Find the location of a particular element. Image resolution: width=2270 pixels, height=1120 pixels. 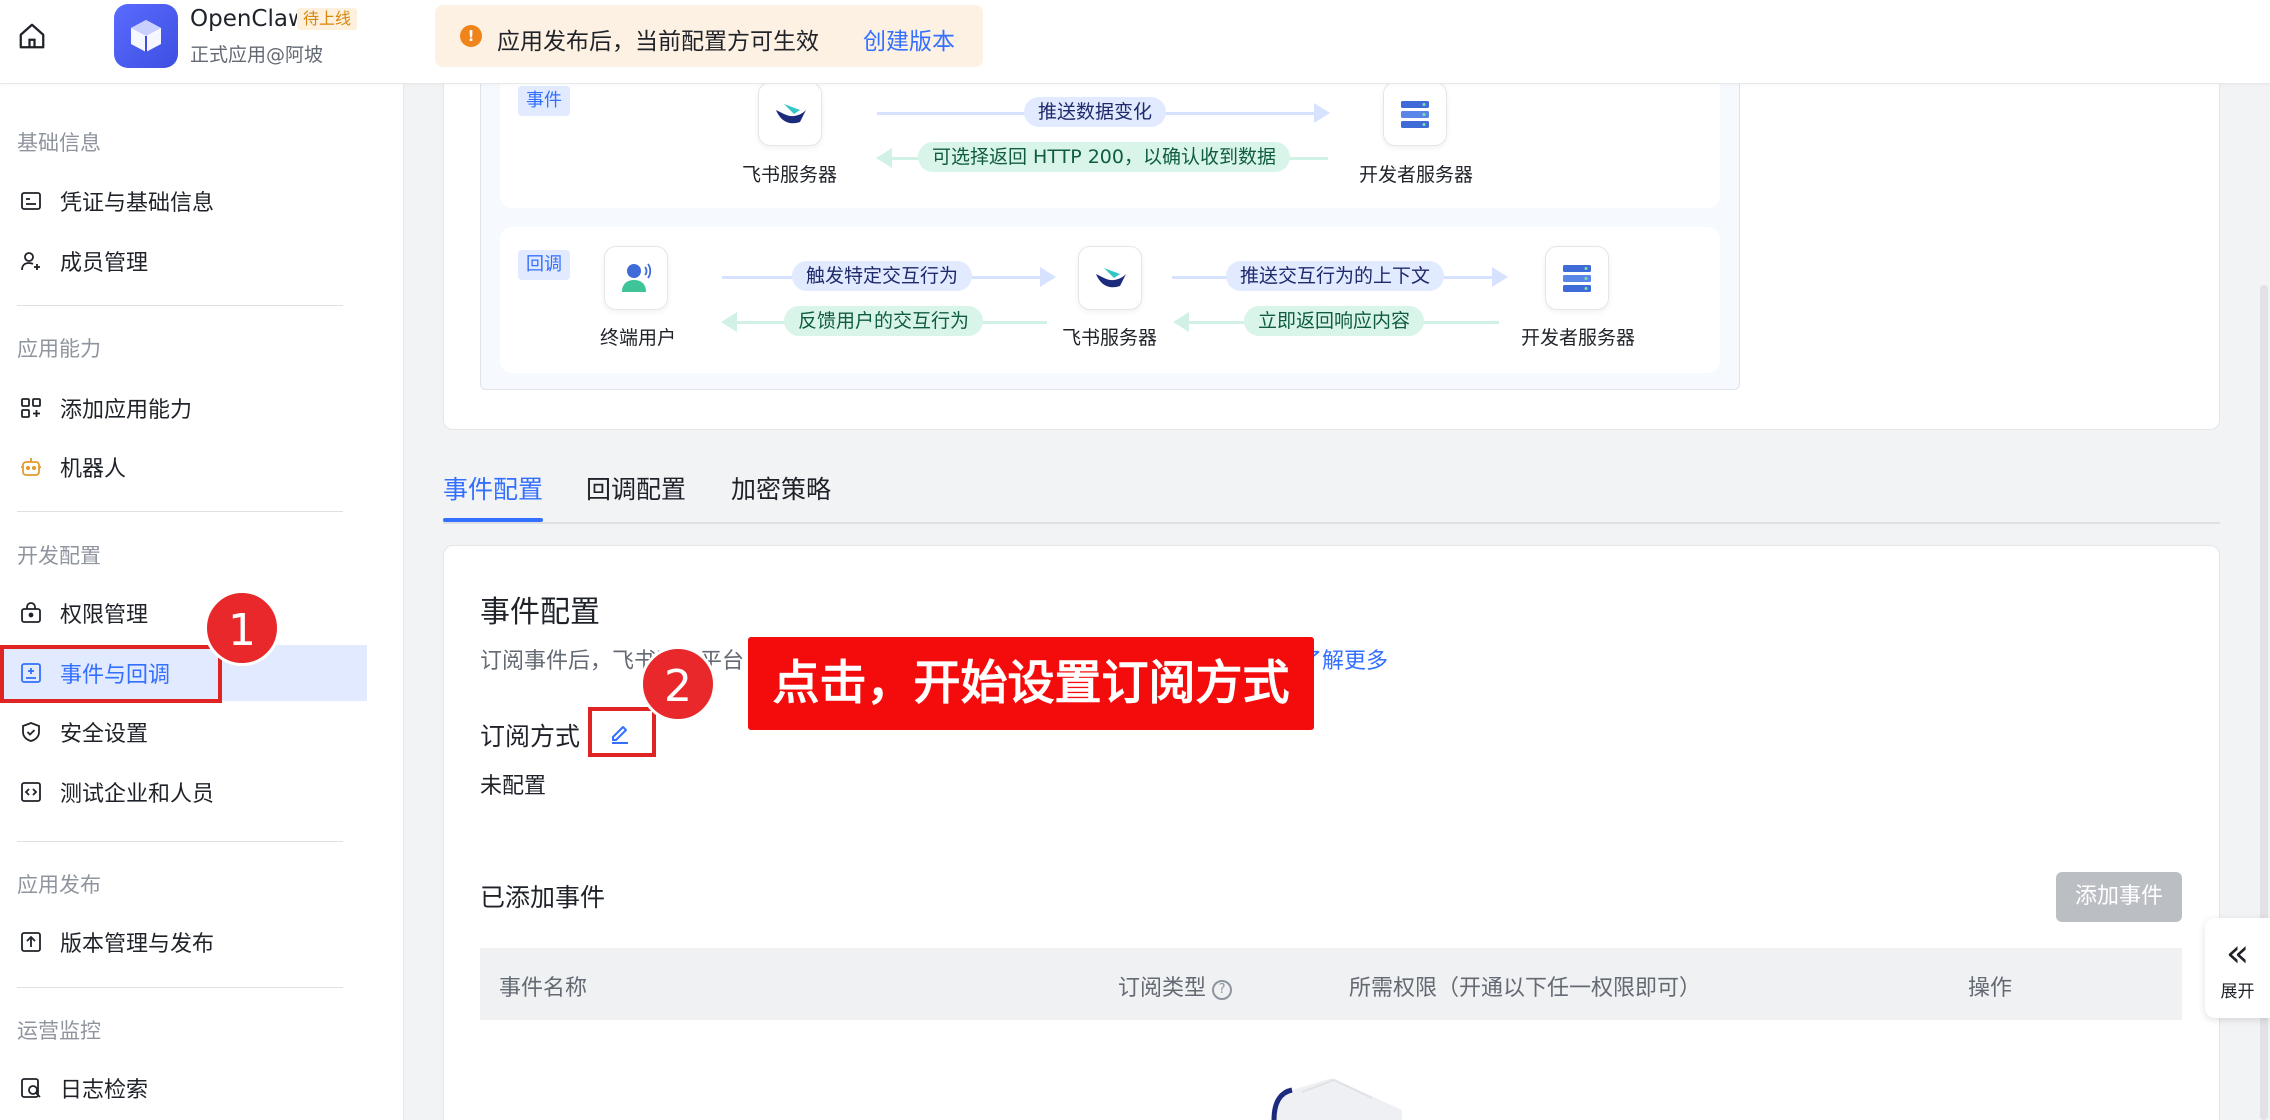

sidebar-item-members: 成员管理 is located at coordinates (183, 261).